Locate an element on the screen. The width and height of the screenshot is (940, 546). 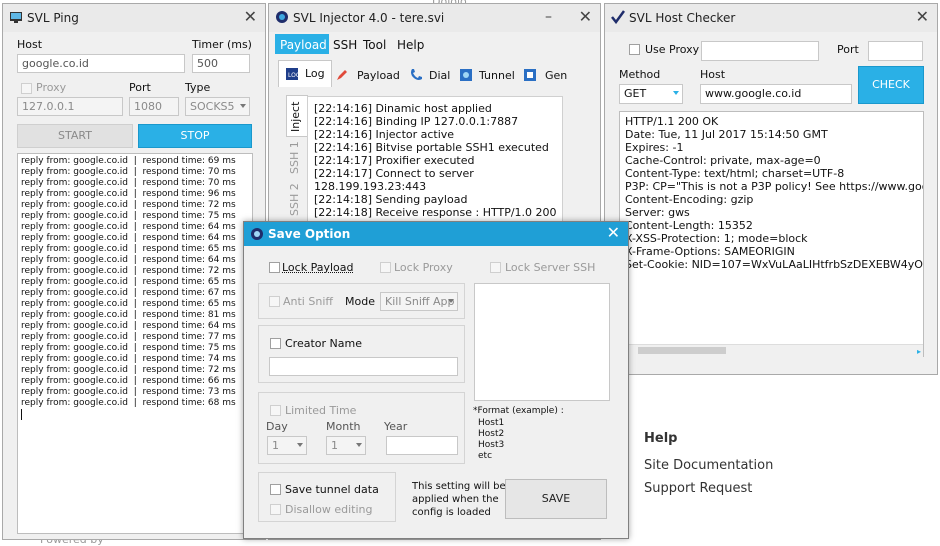
hc-host-input: www.google.co.id is located at coordinates (776, 94).